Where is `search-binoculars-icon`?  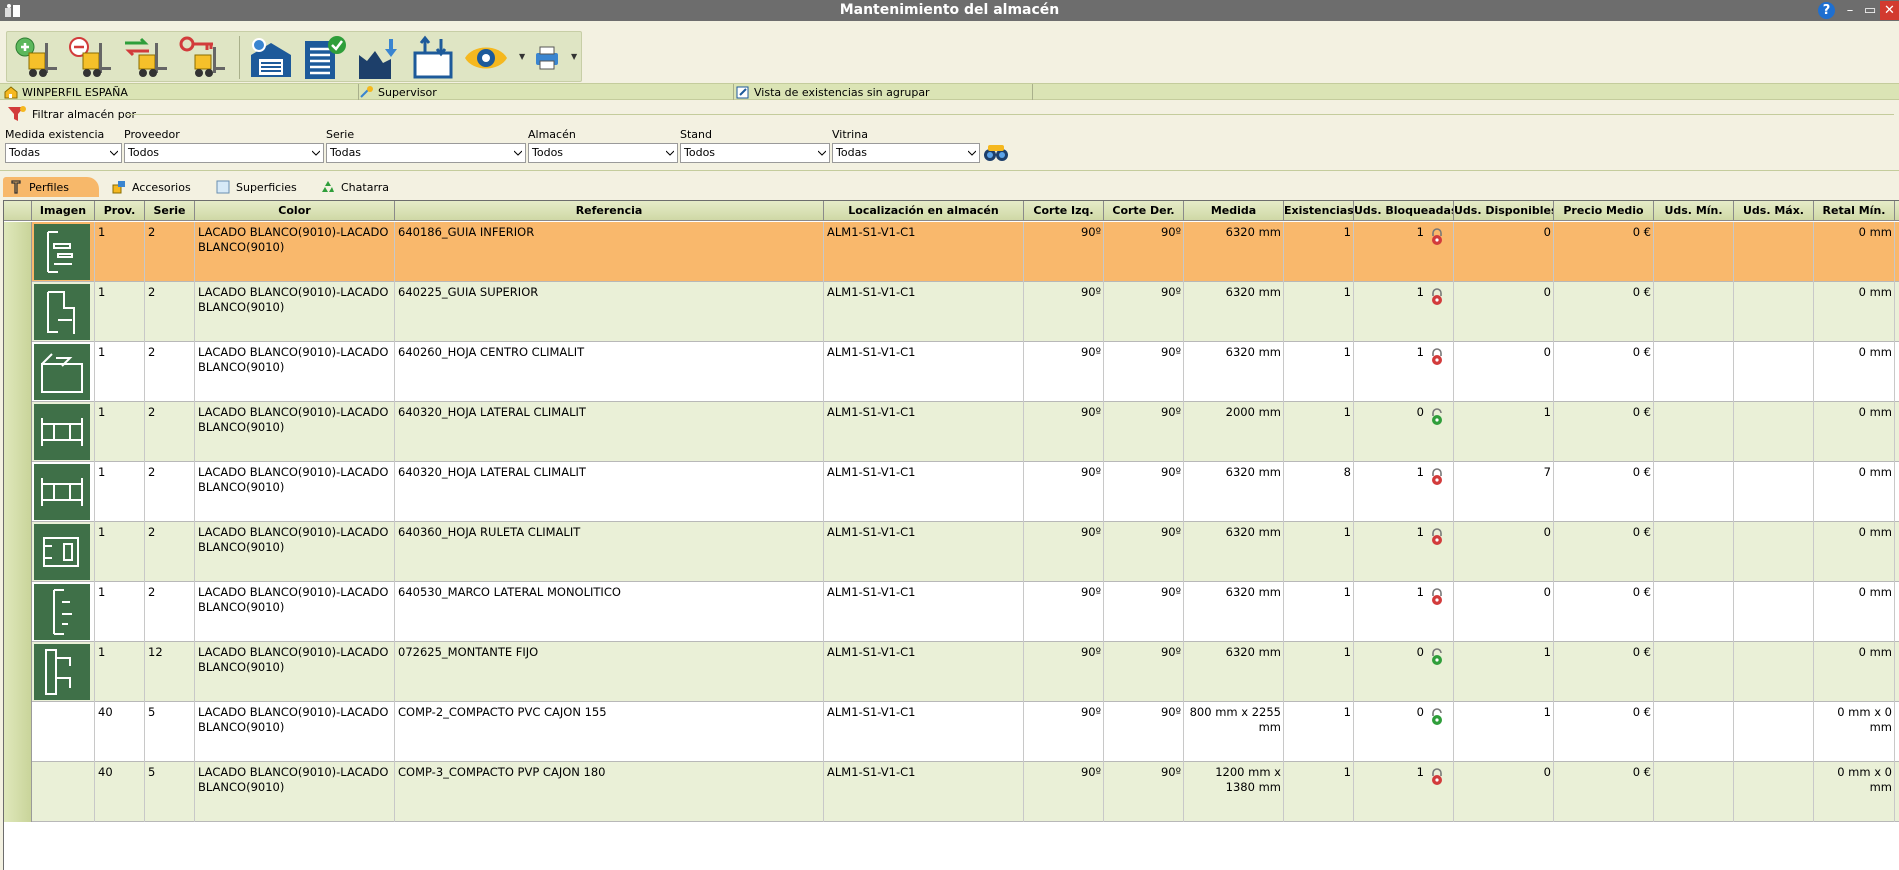 search-binoculars-icon is located at coordinates (996, 153).